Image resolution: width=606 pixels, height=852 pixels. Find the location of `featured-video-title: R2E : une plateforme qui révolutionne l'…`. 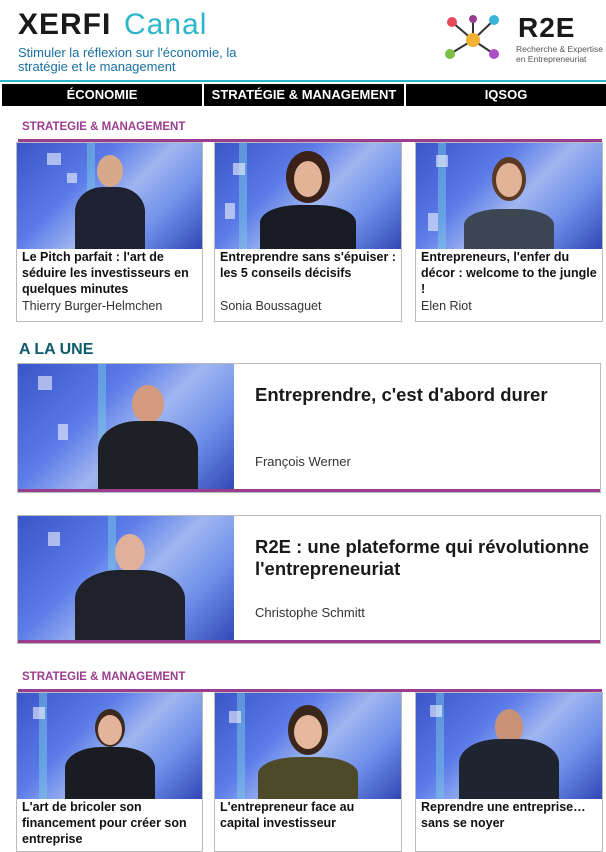

featured-video-title: R2E : une plateforme qui révolutionne l'… is located at coordinates (427, 558).